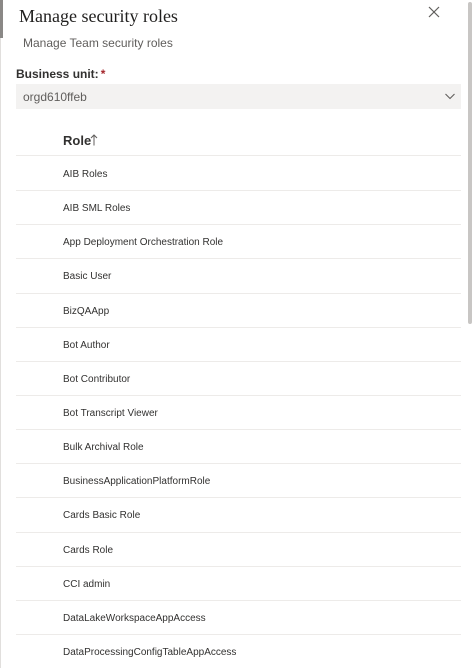  What do you see at coordinates (150, 652) in the screenshot?
I see `role-name: DataProcessingConfigTableAppAccess` at bounding box center [150, 652].